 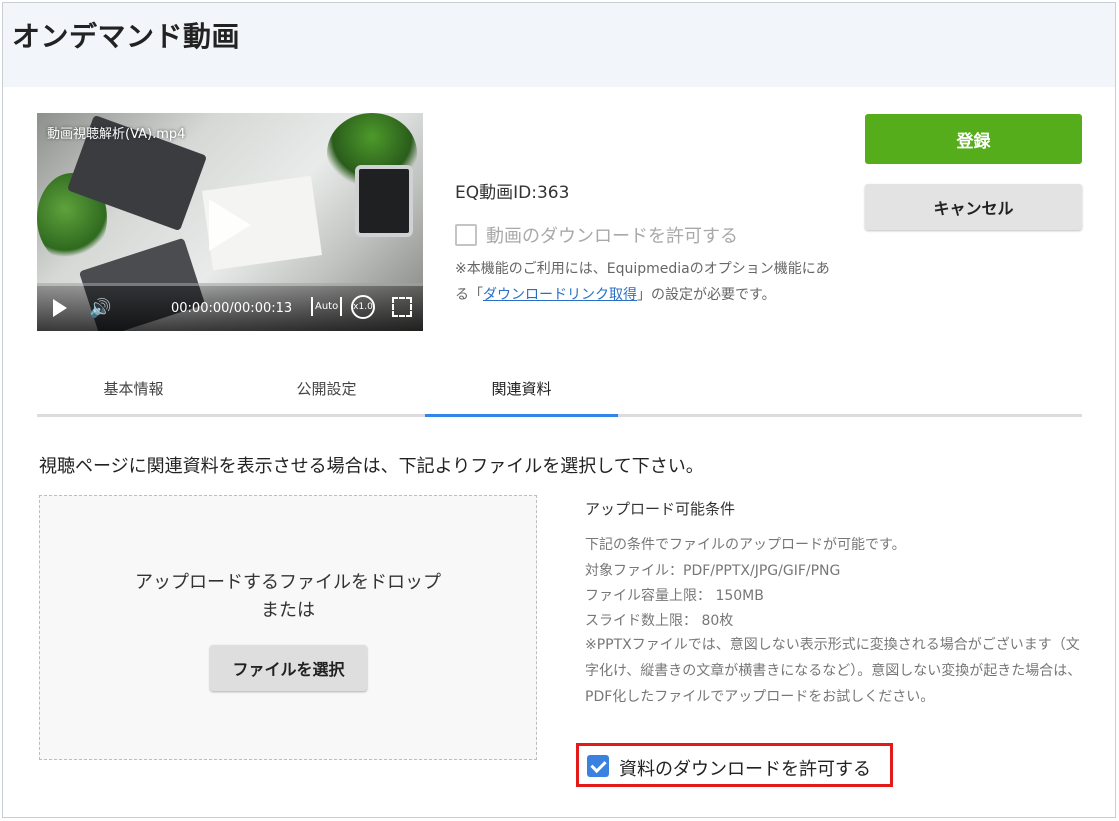 I want to click on file-dropzone: アップロードするファイルをドロップ または ファイルを選択, so click(x=288, y=627).